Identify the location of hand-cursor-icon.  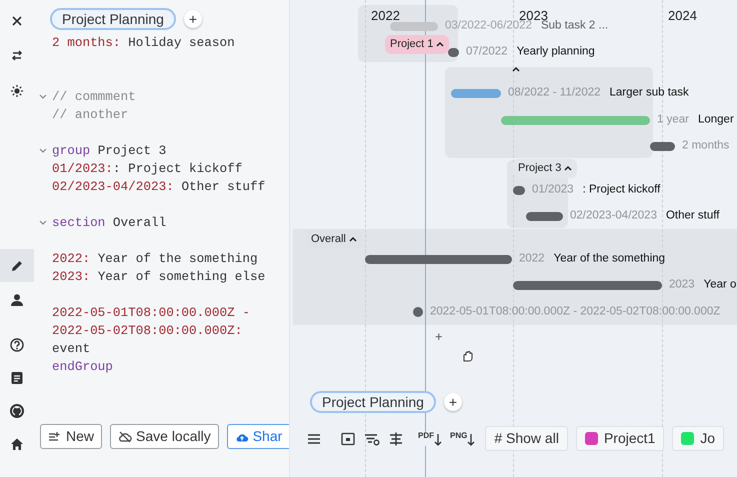
(467, 356).